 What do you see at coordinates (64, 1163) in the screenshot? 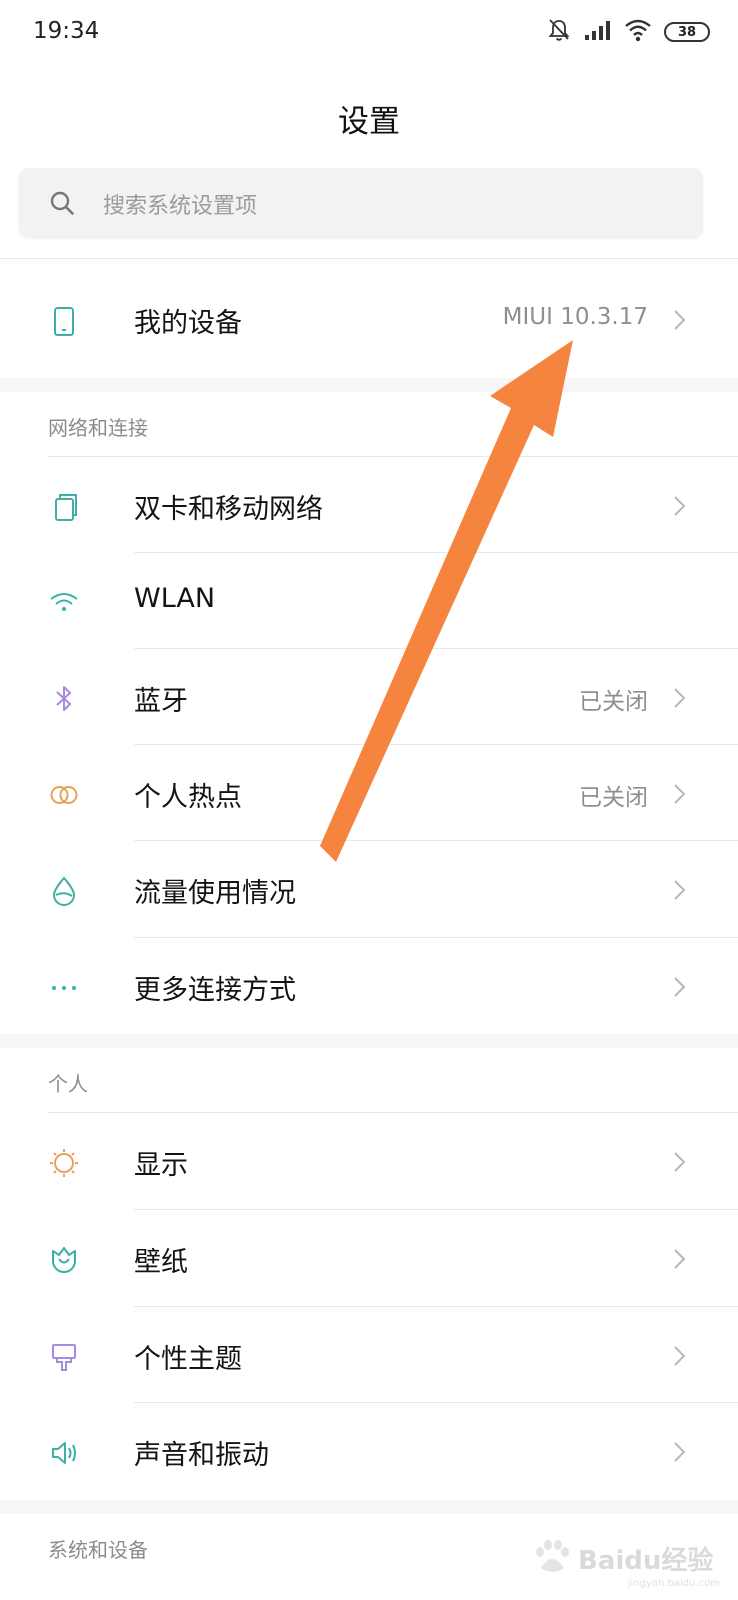
I see `sun-icon` at bounding box center [64, 1163].